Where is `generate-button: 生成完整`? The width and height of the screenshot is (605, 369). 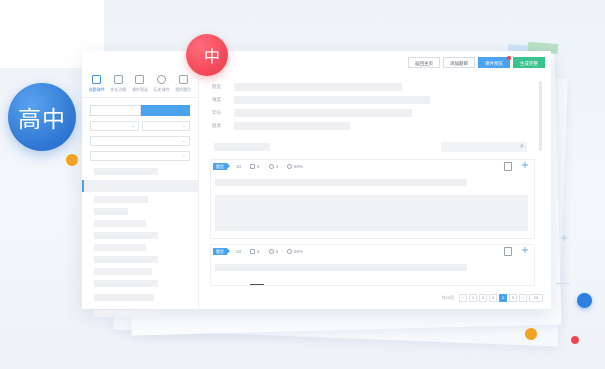 generate-button: 生成完整 is located at coordinates (529, 62).